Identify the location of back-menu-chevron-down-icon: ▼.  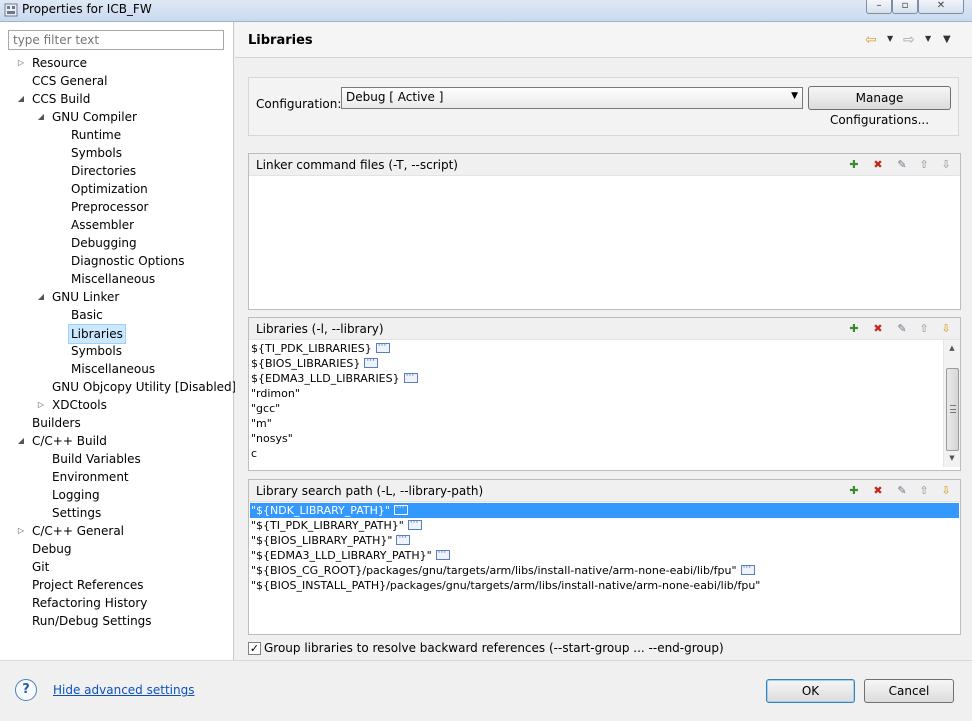
(890, 38).